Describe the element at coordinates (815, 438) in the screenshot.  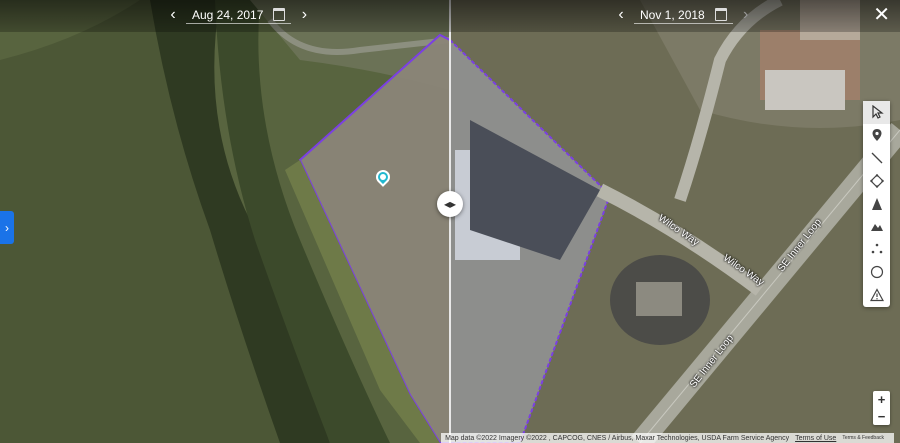
I see `terms-of-use-link: Terms of Use` at that location.